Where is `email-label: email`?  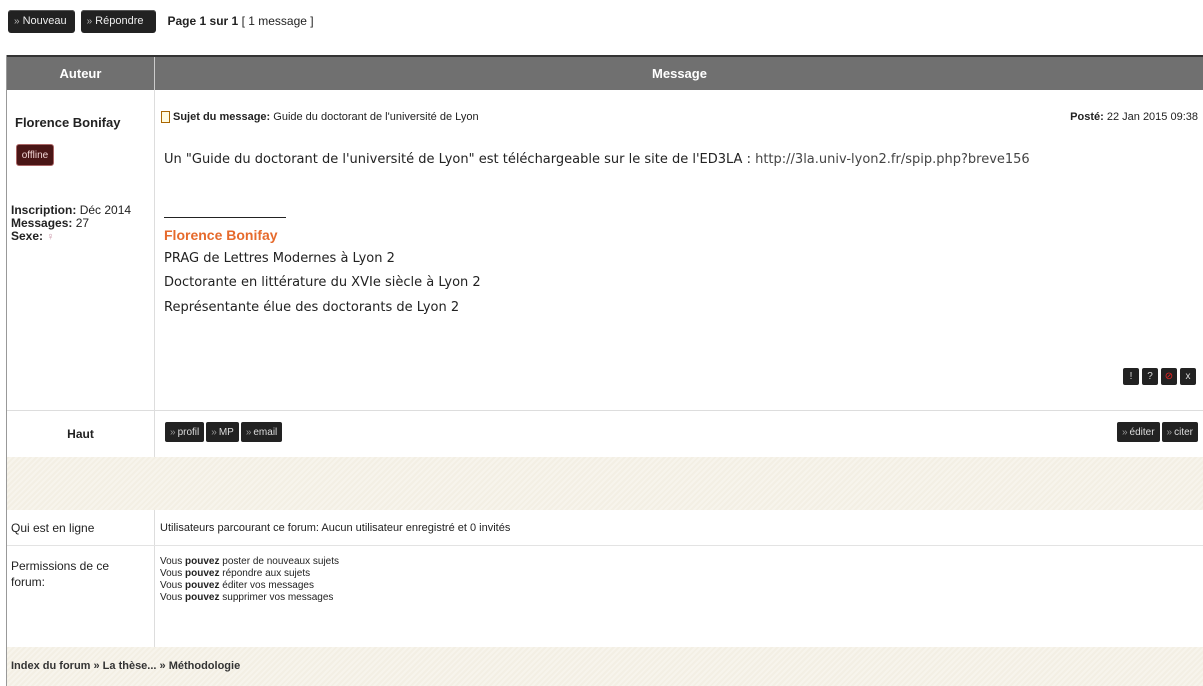
email-label: email is located at coordinates (265, 432).